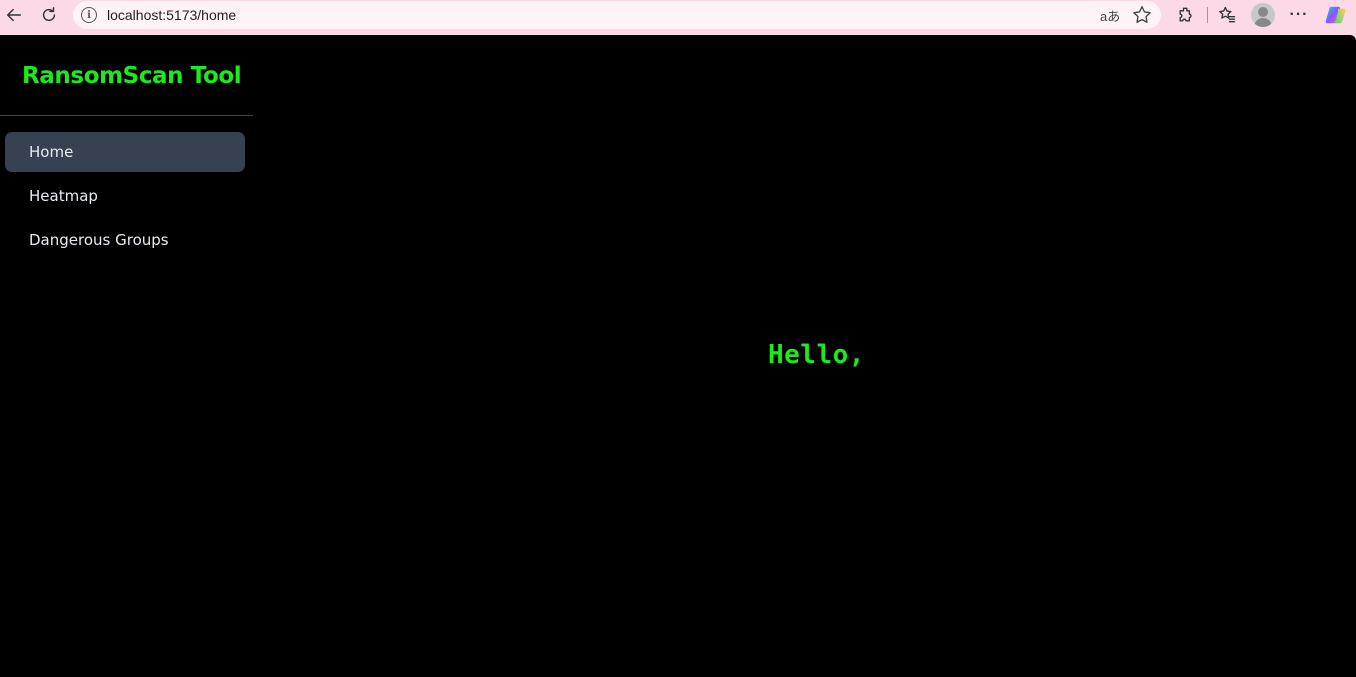  What do you see at coordinates (126, 115) in the screenshot?
I see `sidebar-divider` at bounding box center [126, 115].